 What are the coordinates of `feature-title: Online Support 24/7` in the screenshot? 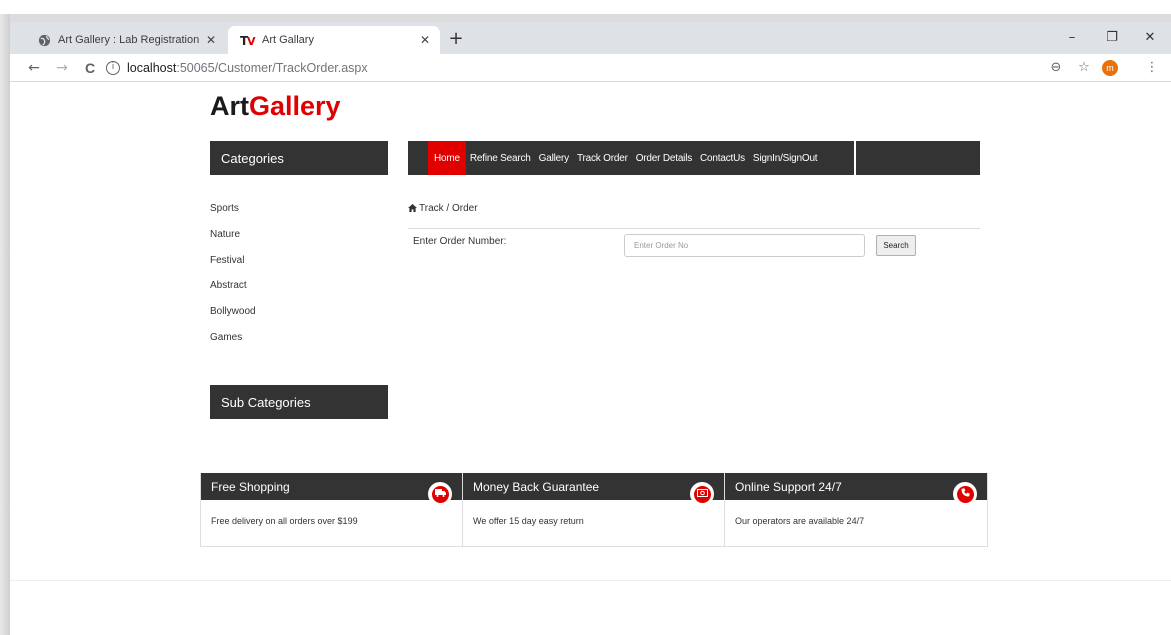 It's located at (788, 486).